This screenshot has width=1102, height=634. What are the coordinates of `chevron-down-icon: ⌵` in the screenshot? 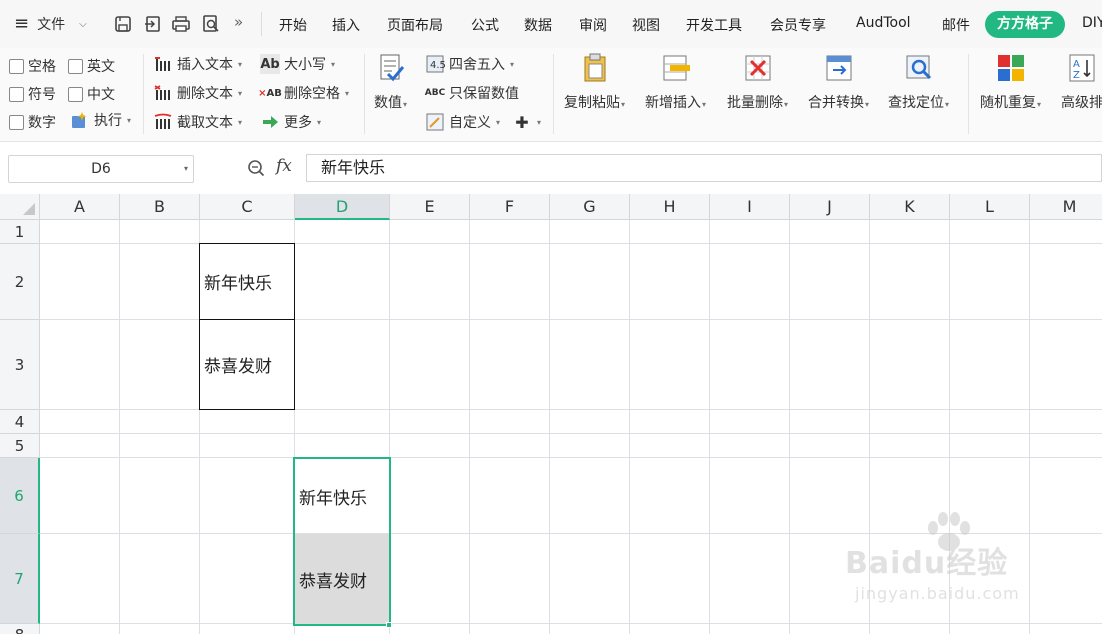 It's located at (83, 24).